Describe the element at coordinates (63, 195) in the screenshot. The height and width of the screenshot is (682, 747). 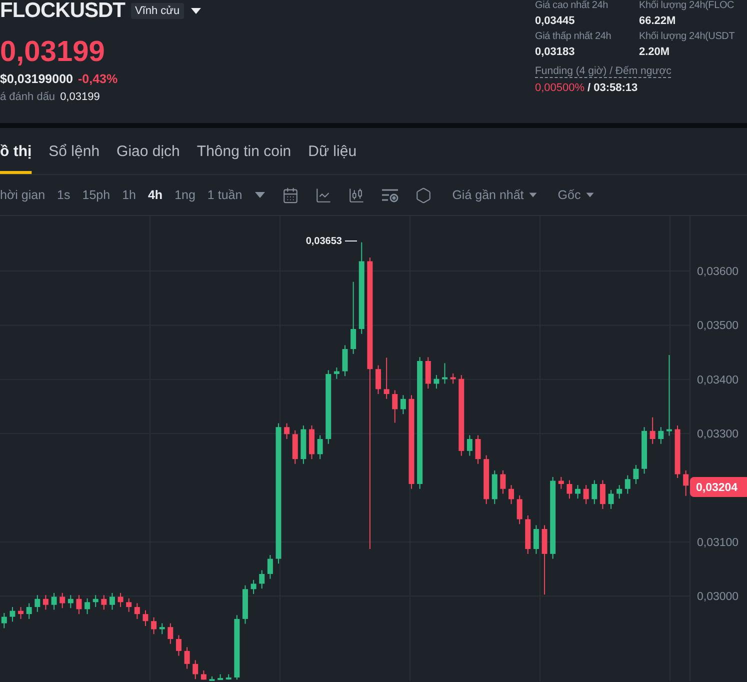
I see `interval-button: 1s` at that location.